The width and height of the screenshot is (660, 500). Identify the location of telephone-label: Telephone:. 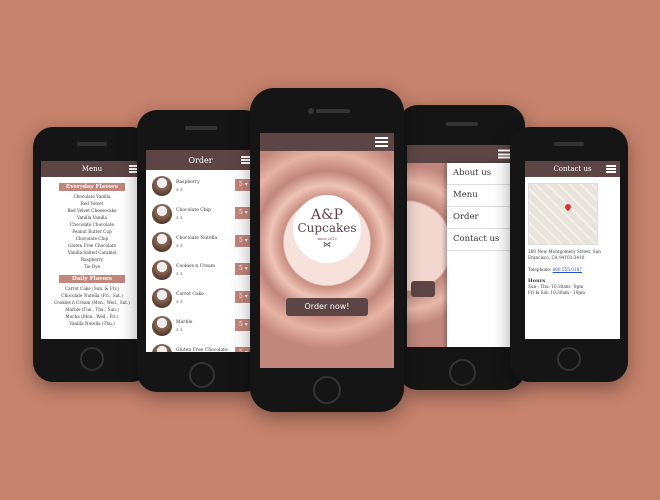
(540, 269).